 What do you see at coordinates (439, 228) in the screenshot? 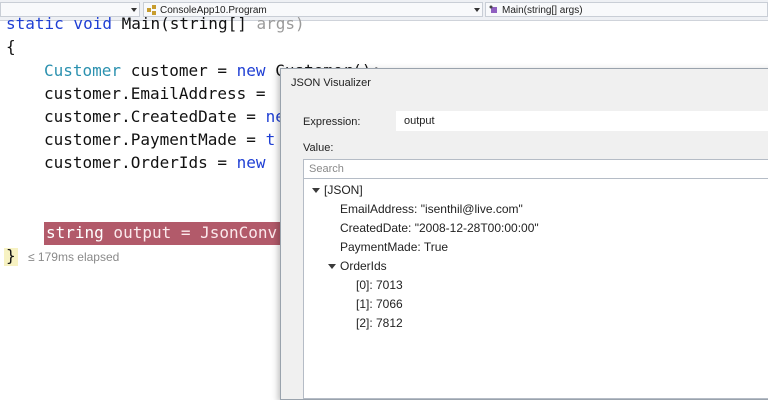
I see `tree-node-created-date: CreatedDate: "2008-12-28T00:00:00"` at bounding box center [439, 228].